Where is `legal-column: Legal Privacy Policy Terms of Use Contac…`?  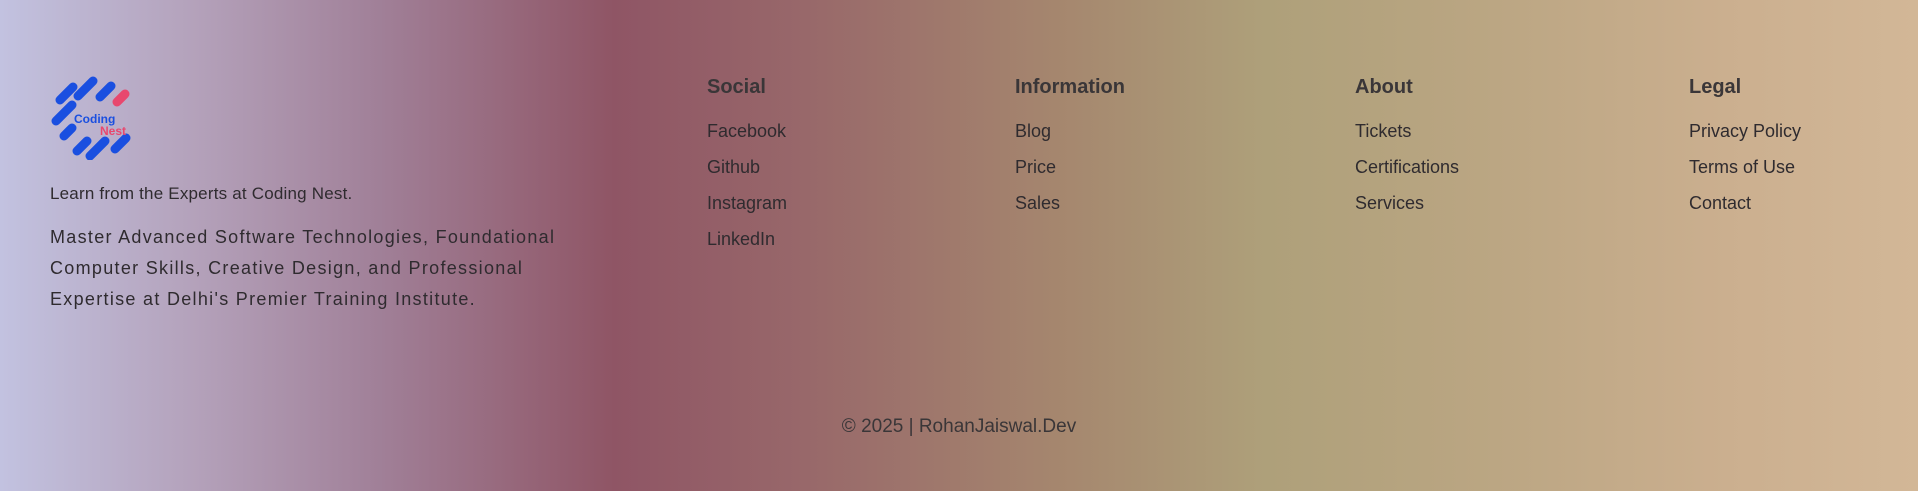 legal-column: Legal Privacy Policy Terms of Use Contac… is located at coordinates (1745, 148).